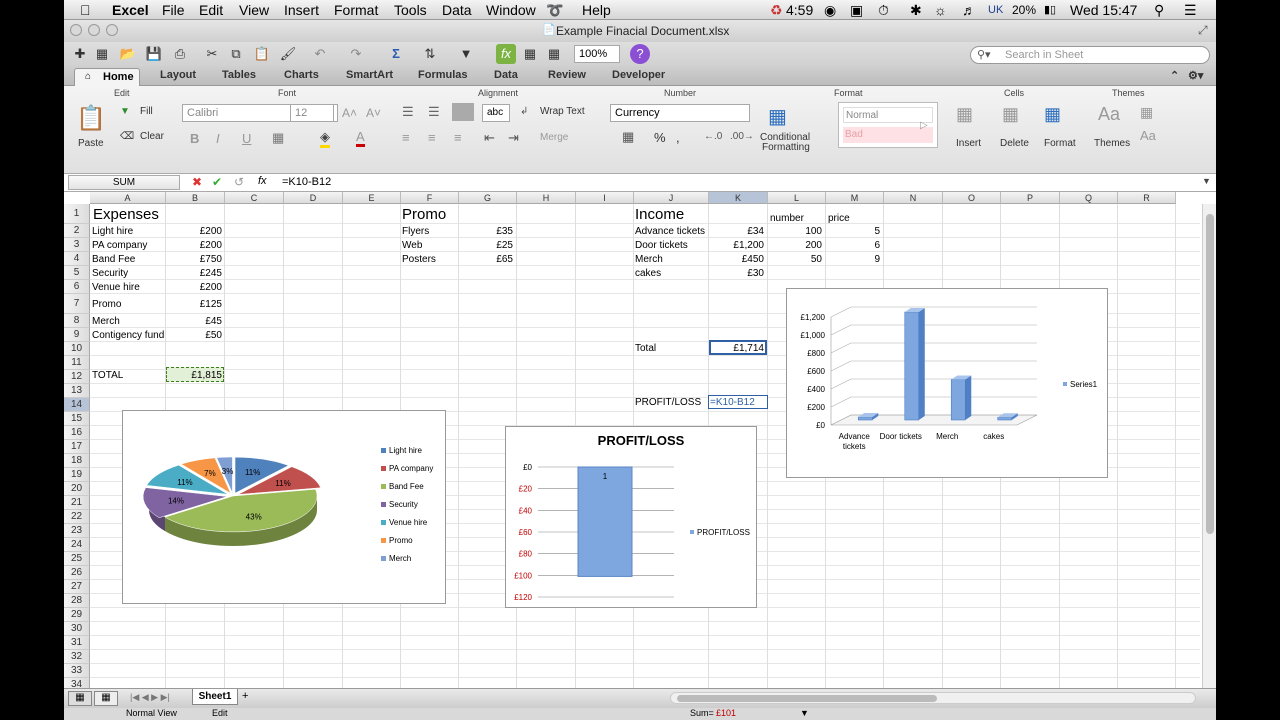  Describe the element at coordinates (786, 147) in the screenshot. I see `formatting-label: Formatting` at that location.